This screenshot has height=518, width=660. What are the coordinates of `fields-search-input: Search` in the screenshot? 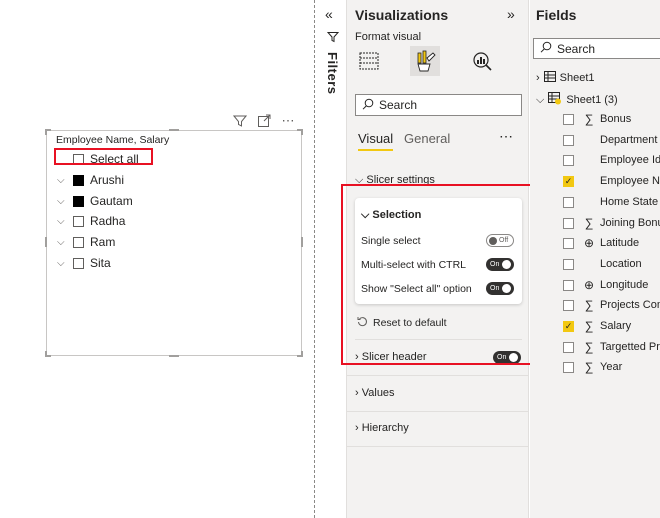 It's located at (596, 48).